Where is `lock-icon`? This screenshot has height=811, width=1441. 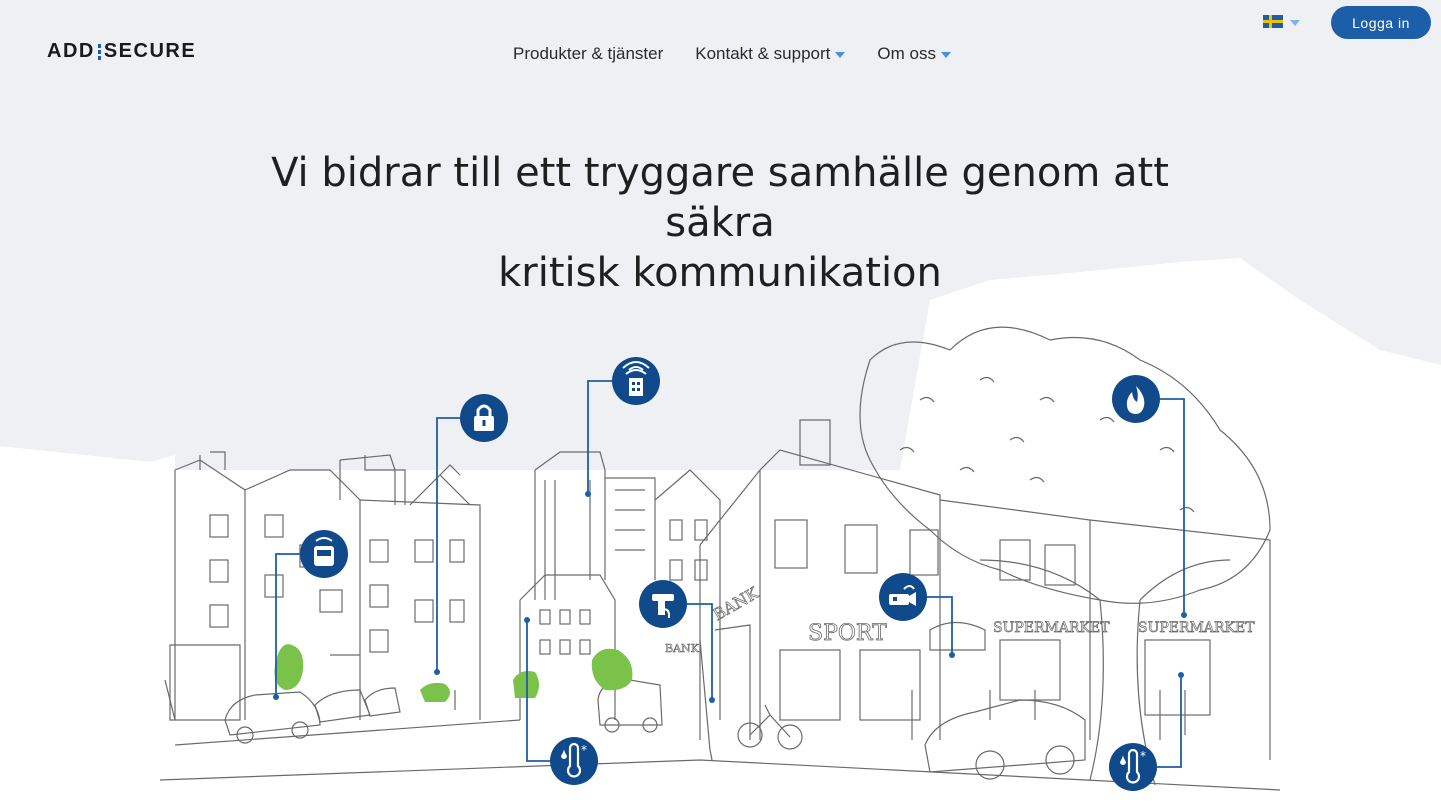
lock-icon is located at coordinates (484, 418).